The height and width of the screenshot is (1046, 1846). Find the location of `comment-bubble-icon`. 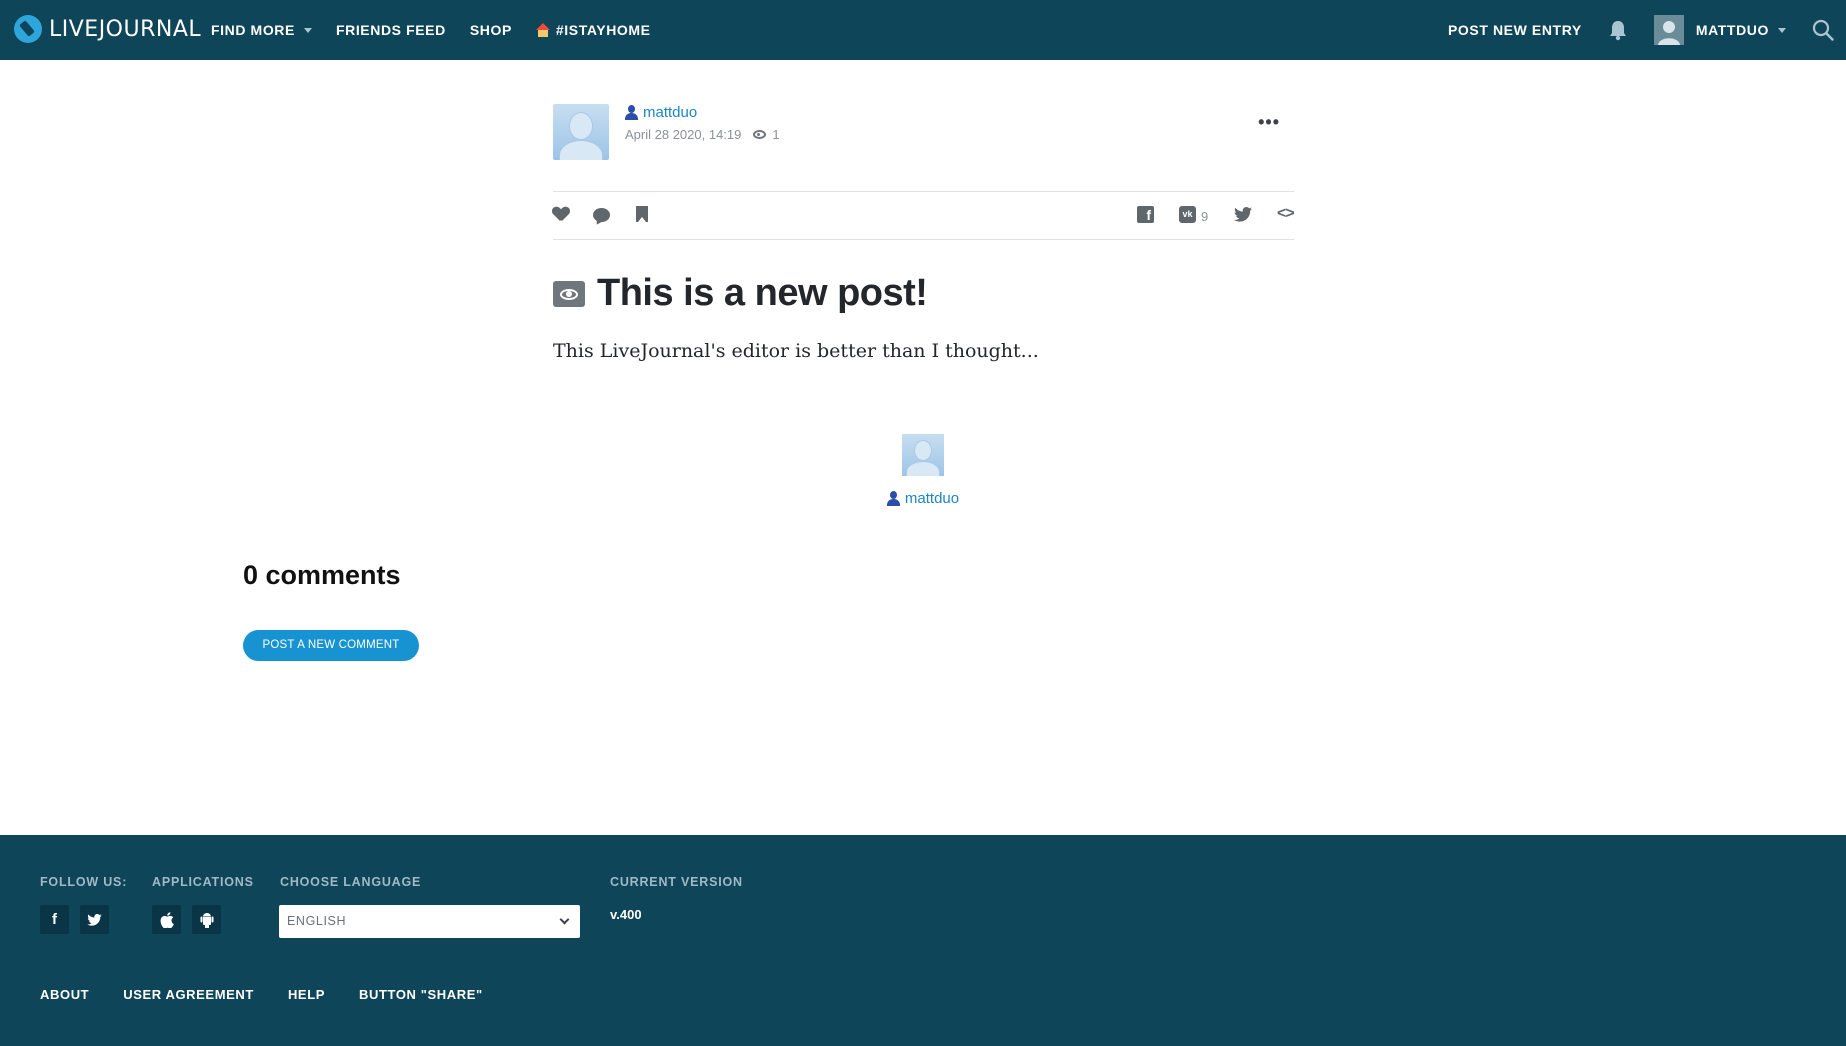

comment-bubble-icon is located at coordinates (601, 215).